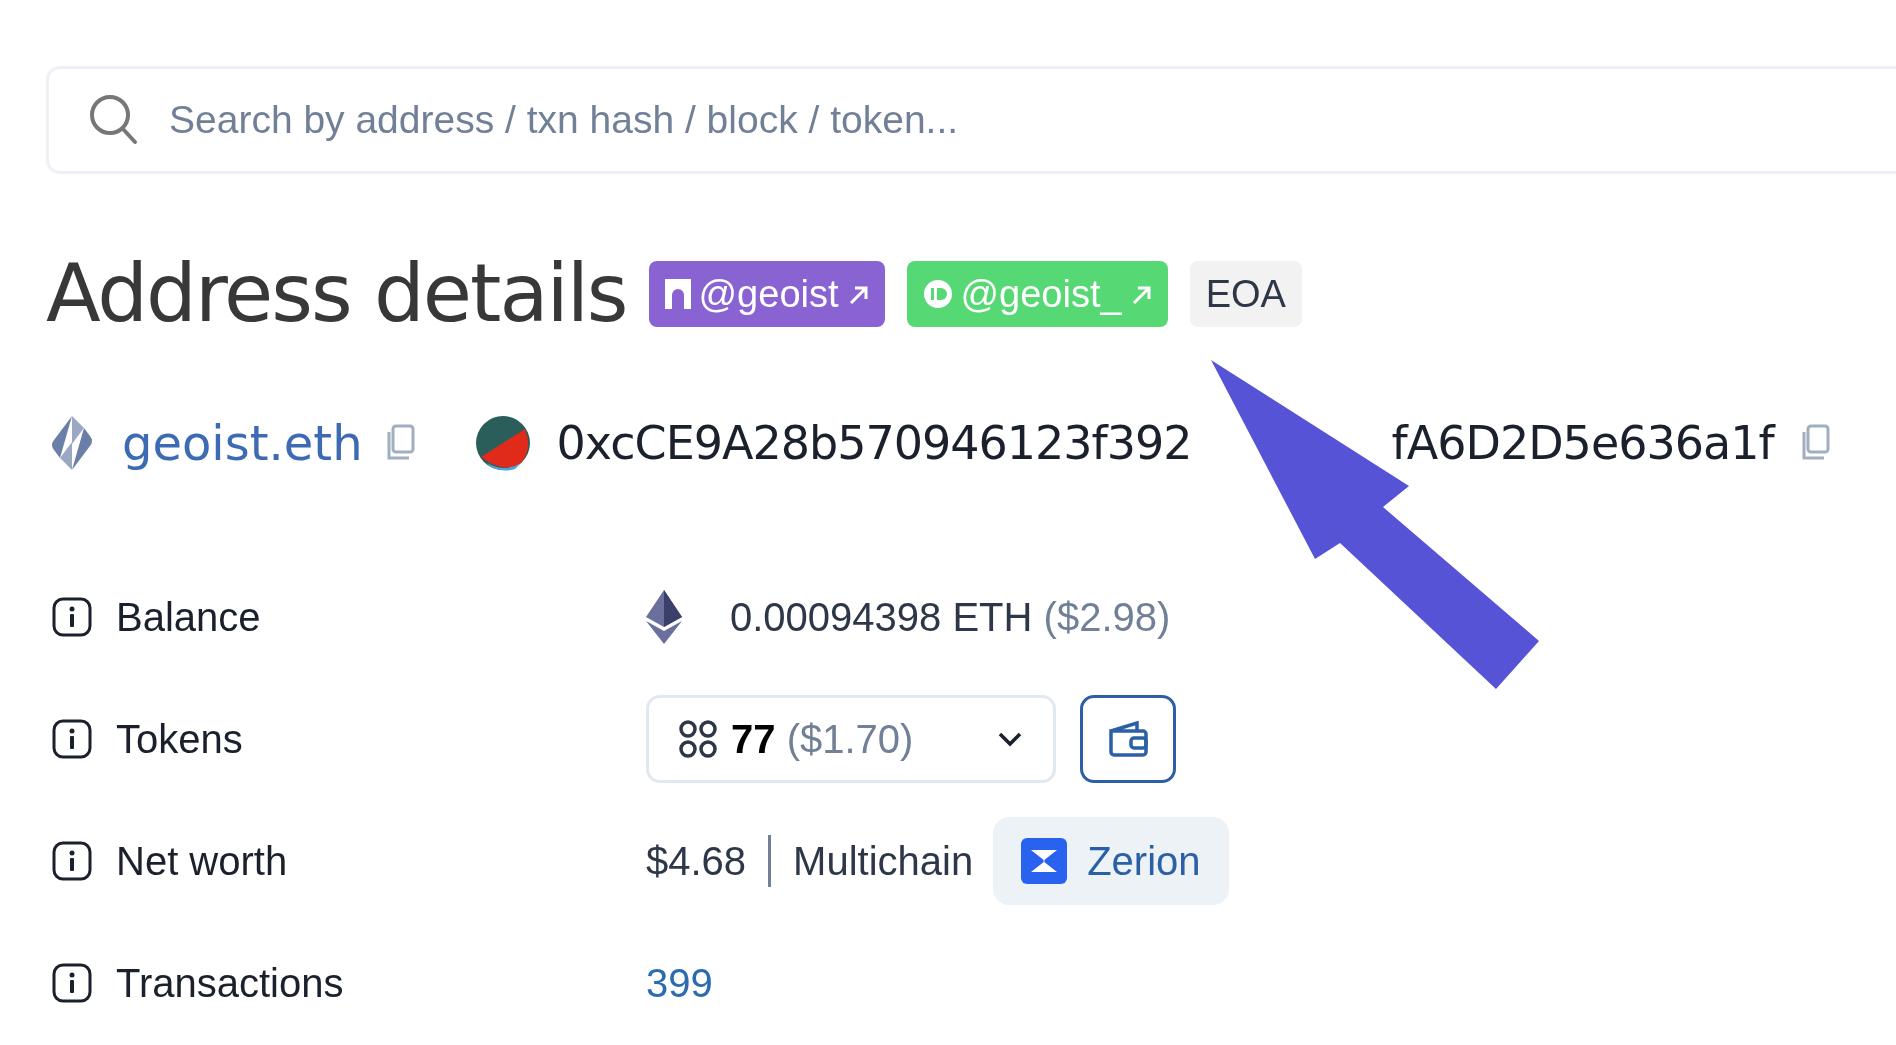 Image resolution: width=1896 pixels, height=1045 pixels. Describe the element at coordinates (851, 739) in the screenshot. I see `tokens-dropdown: 77 ($1.70)` at that location.